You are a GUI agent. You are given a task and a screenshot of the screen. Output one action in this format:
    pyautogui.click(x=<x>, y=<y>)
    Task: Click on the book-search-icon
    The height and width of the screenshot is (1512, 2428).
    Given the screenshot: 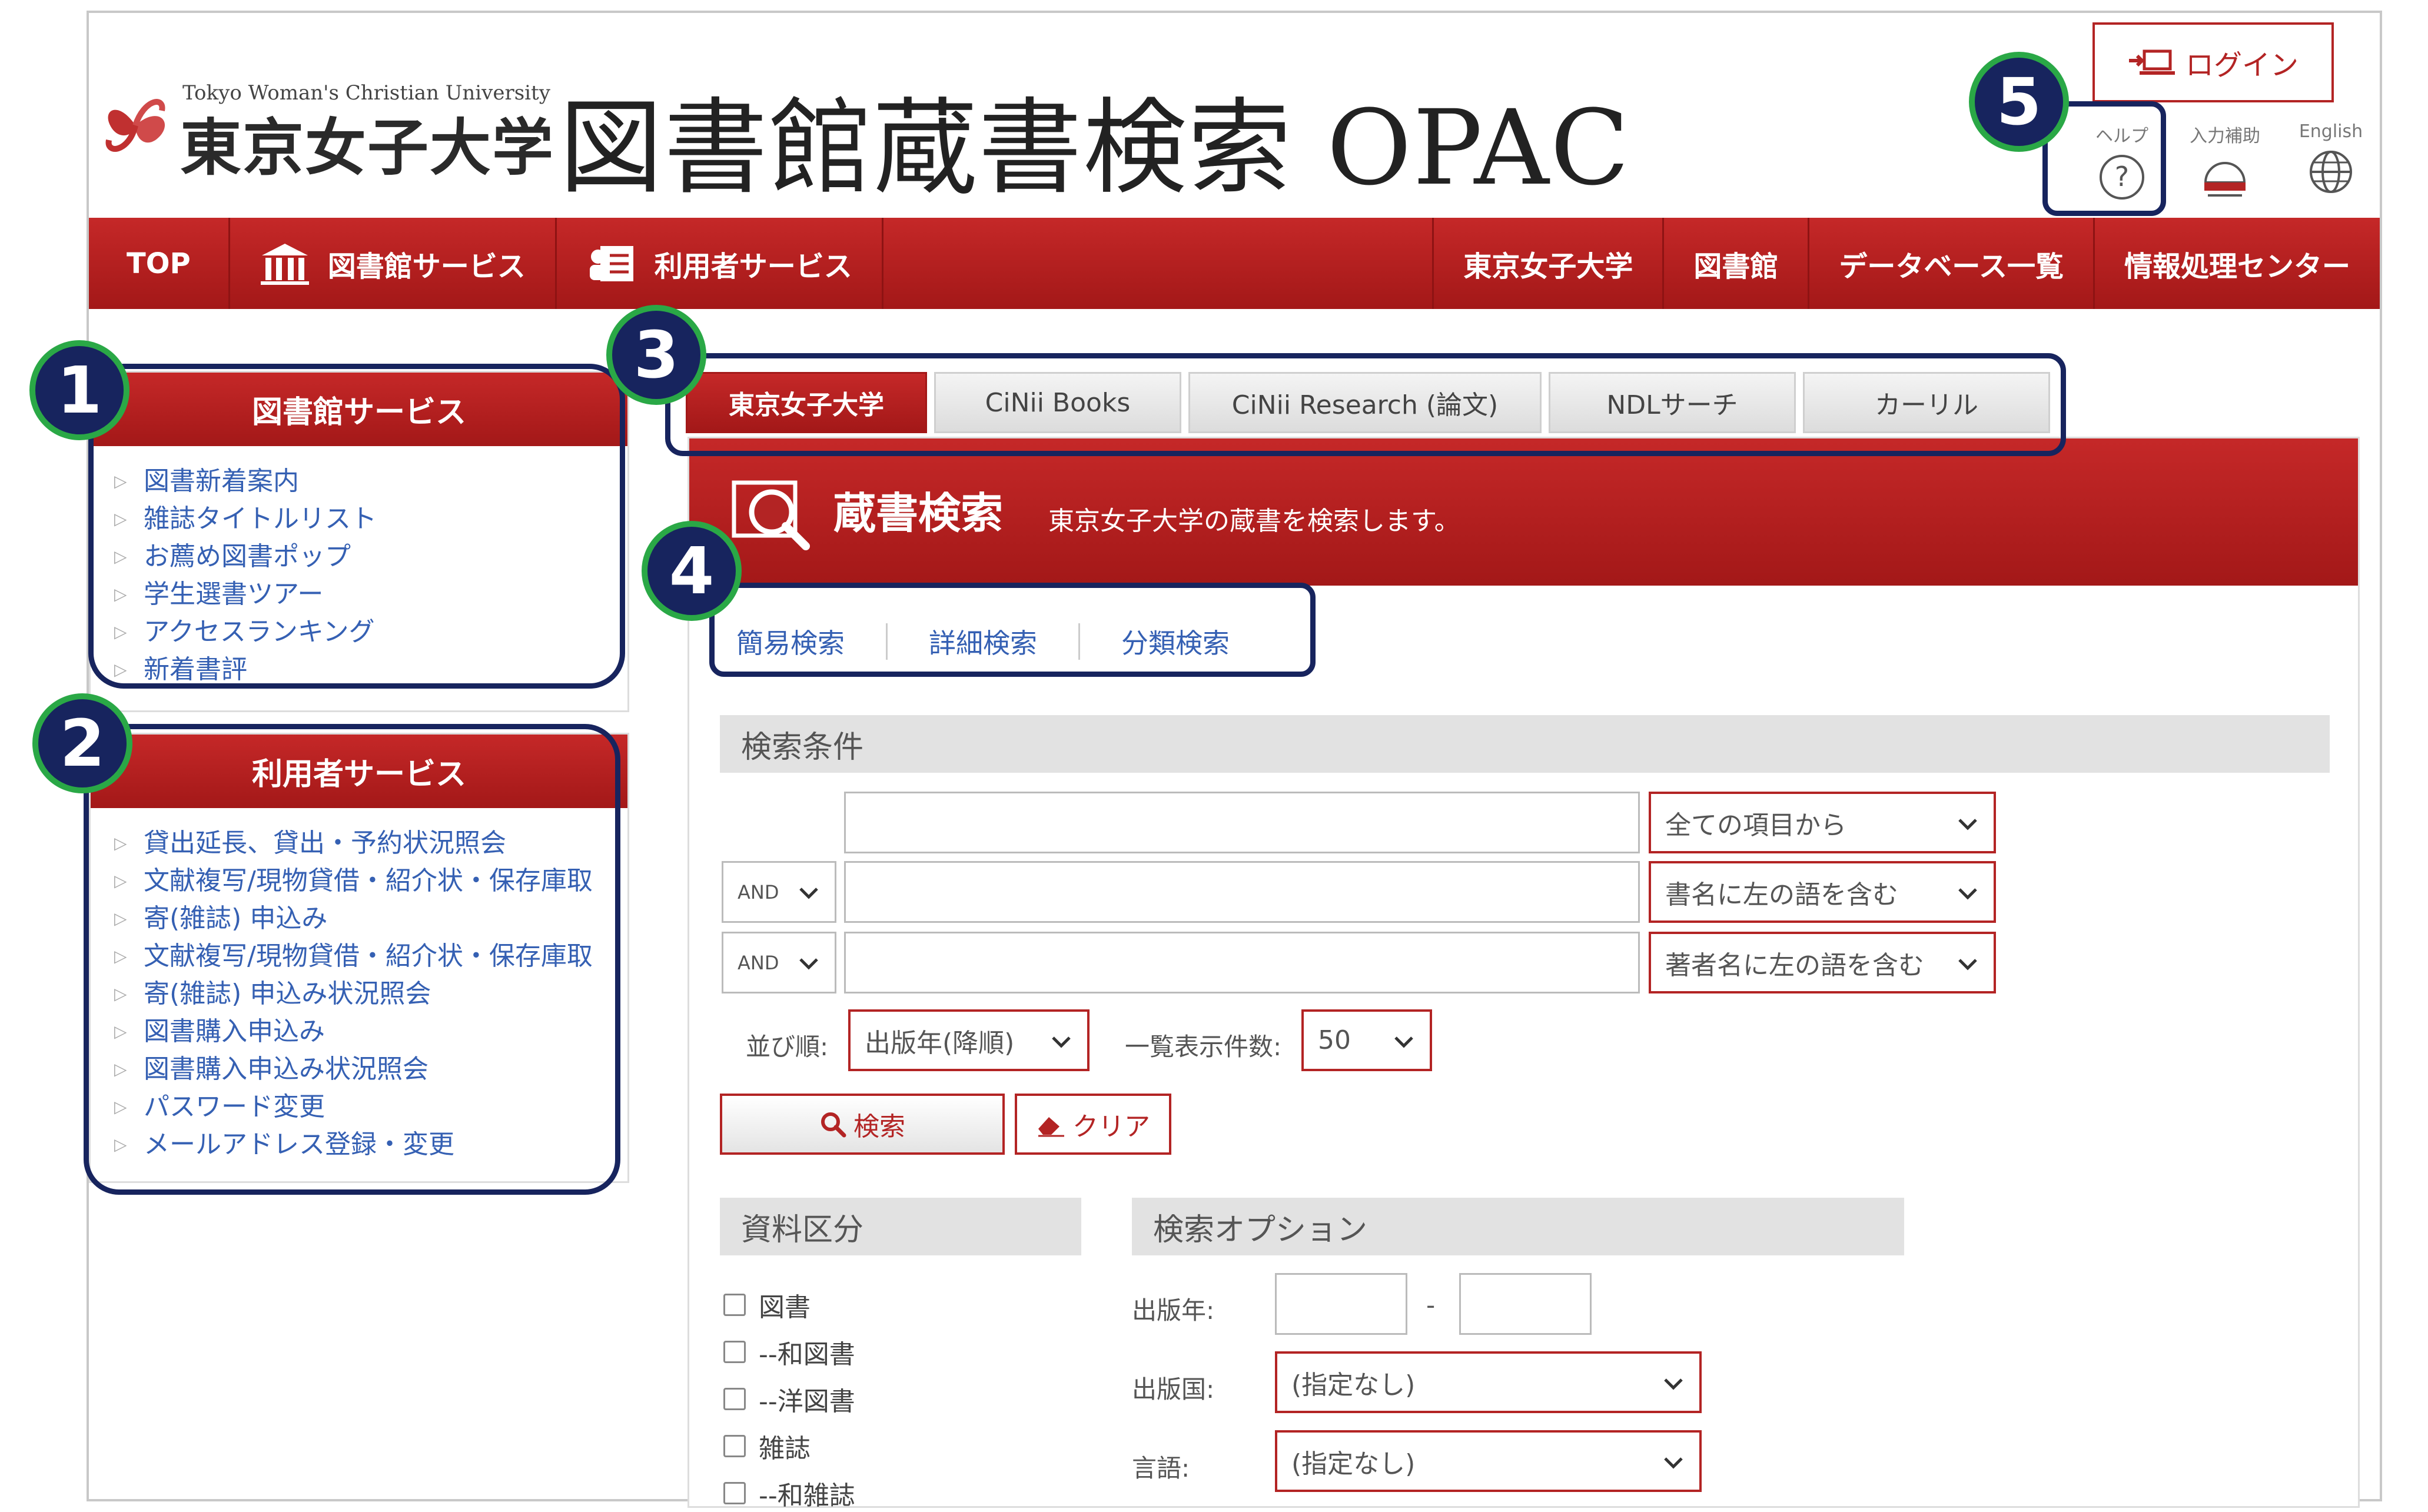 What is the action you would take?
    pyautogui.click(x=771, y=515)
    